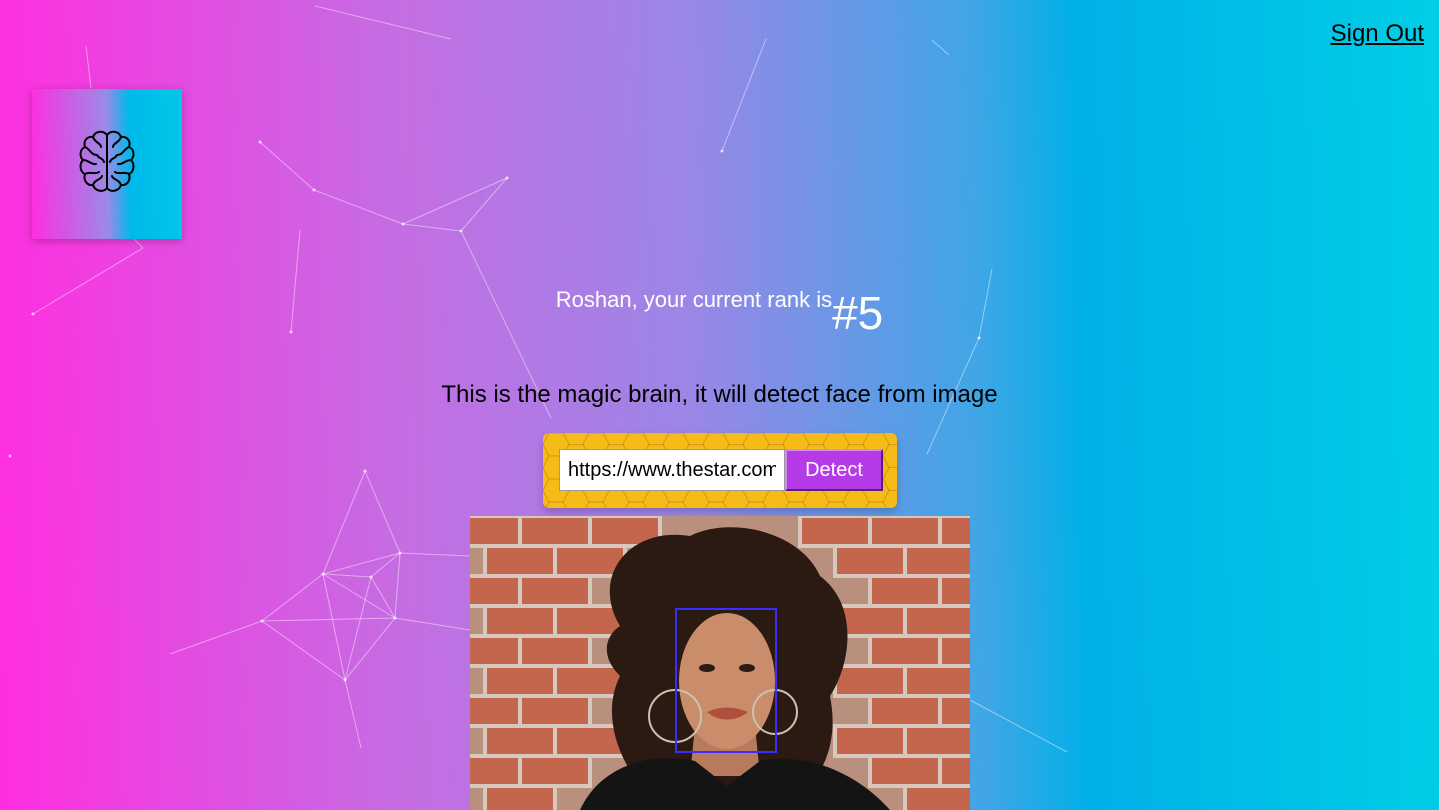 Image resolution: width=1439 pixels, height=810 pixels. I want to click on rank-text: Roshan, your current rank is, so click(694, 299).